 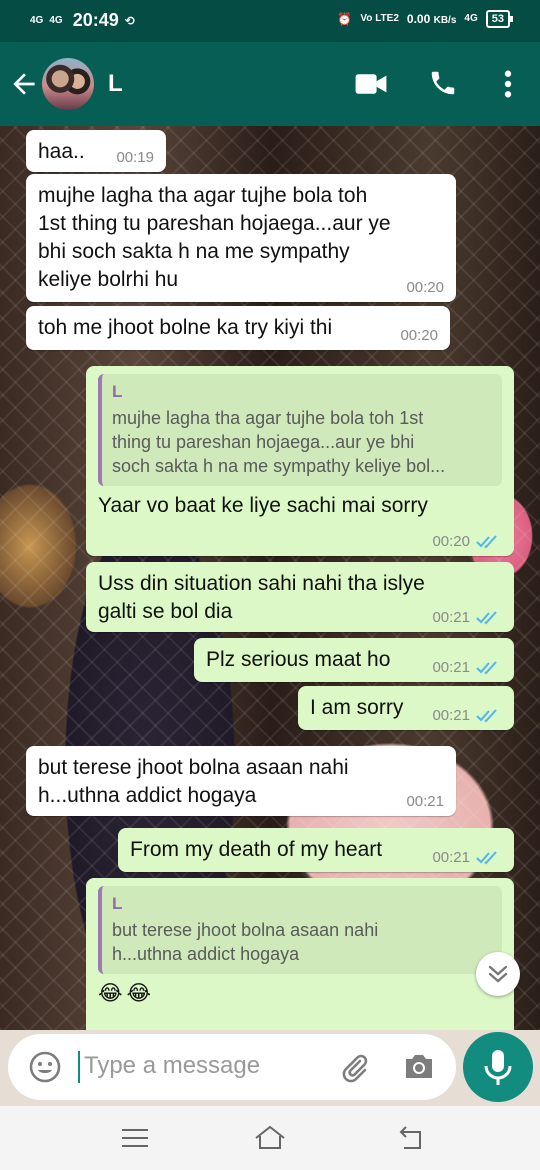 I want to click on status-left: 4G 4G 20:49 ⟲, so click(x=82, y=20).